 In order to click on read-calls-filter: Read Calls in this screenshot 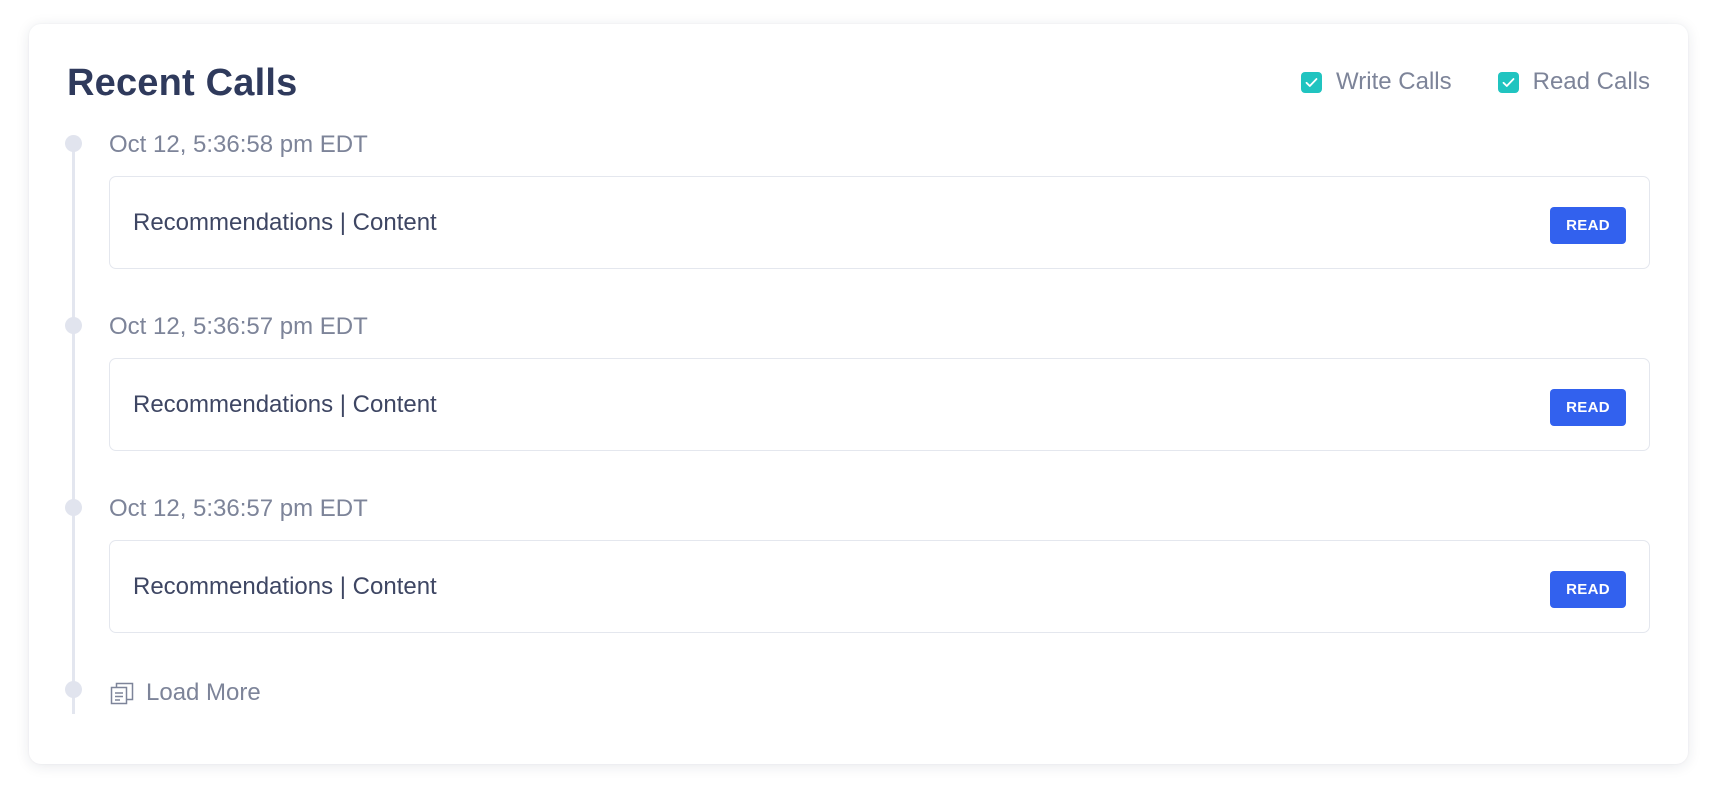, I will do `click(1573, 82)`.